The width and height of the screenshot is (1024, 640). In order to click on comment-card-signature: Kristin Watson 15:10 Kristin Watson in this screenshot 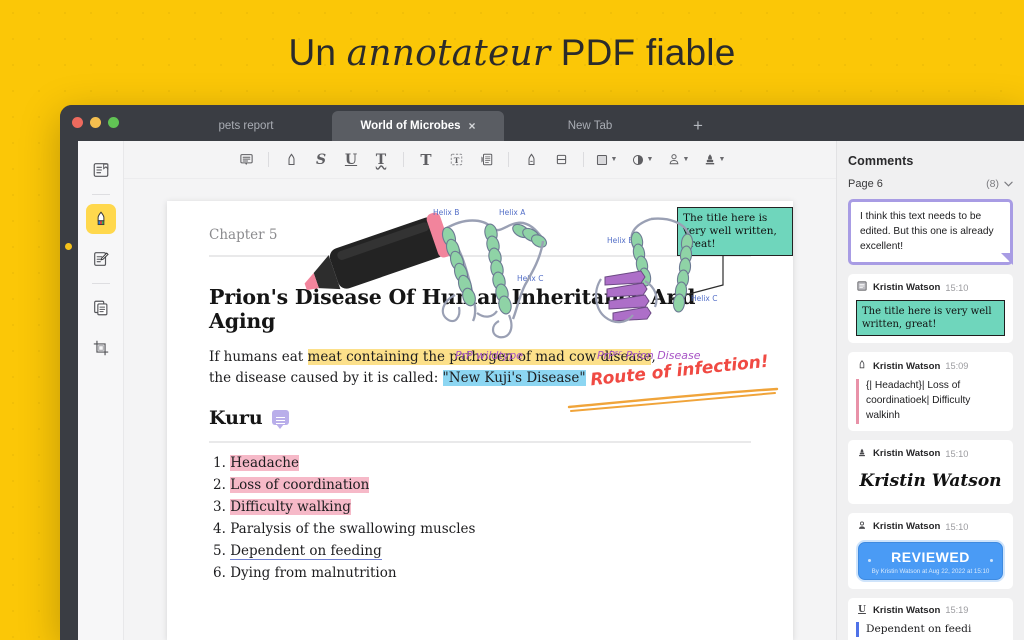, I will do `click(930, 471)`.